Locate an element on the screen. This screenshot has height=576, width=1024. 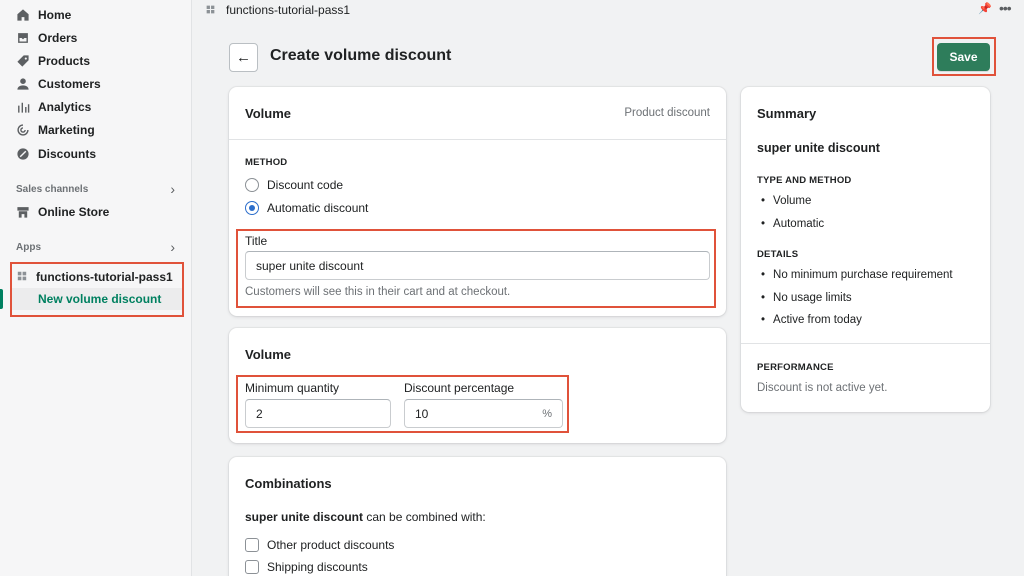
nav-discounts: Discounts is located at coordinates (56, 154).